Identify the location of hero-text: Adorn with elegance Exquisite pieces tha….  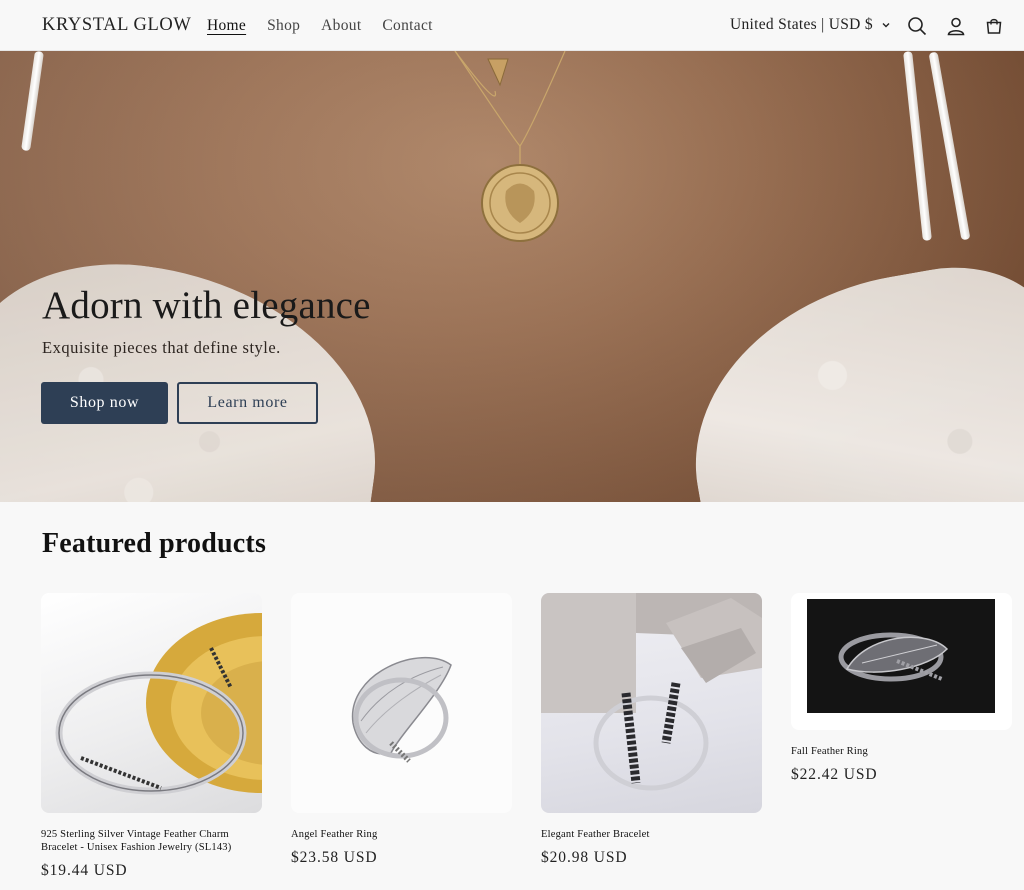
(206, 320).